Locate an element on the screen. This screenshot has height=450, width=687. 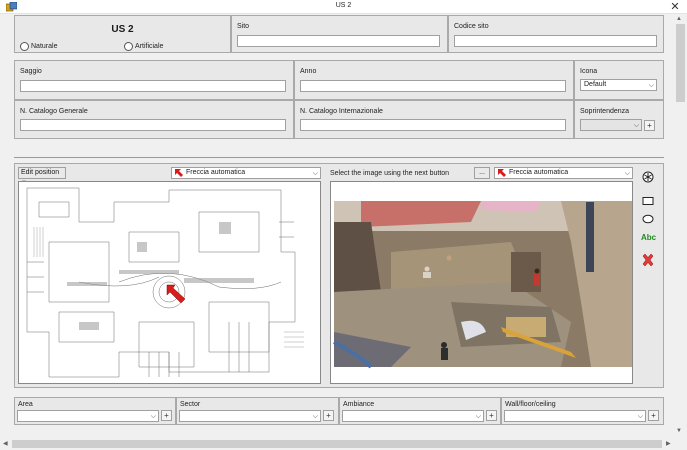
section-divider is located at coordinates (339, 157).